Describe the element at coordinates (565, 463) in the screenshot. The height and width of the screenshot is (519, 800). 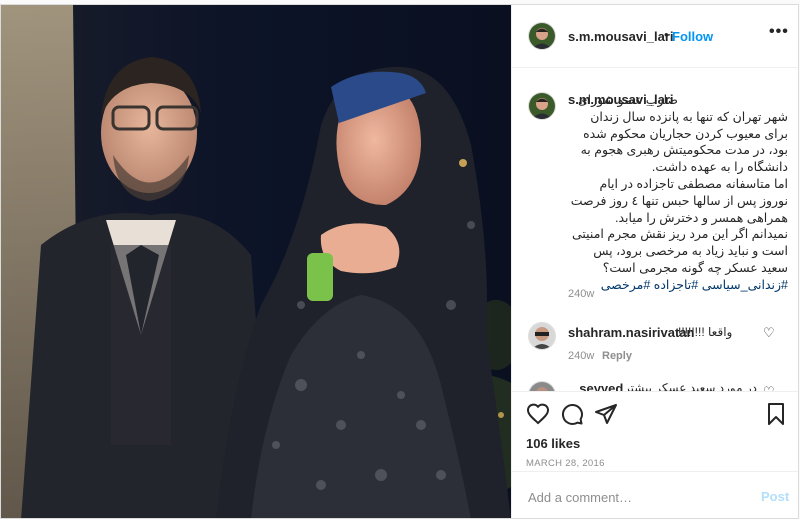
I see `post-date: MARCH 28, 2016` at that location.